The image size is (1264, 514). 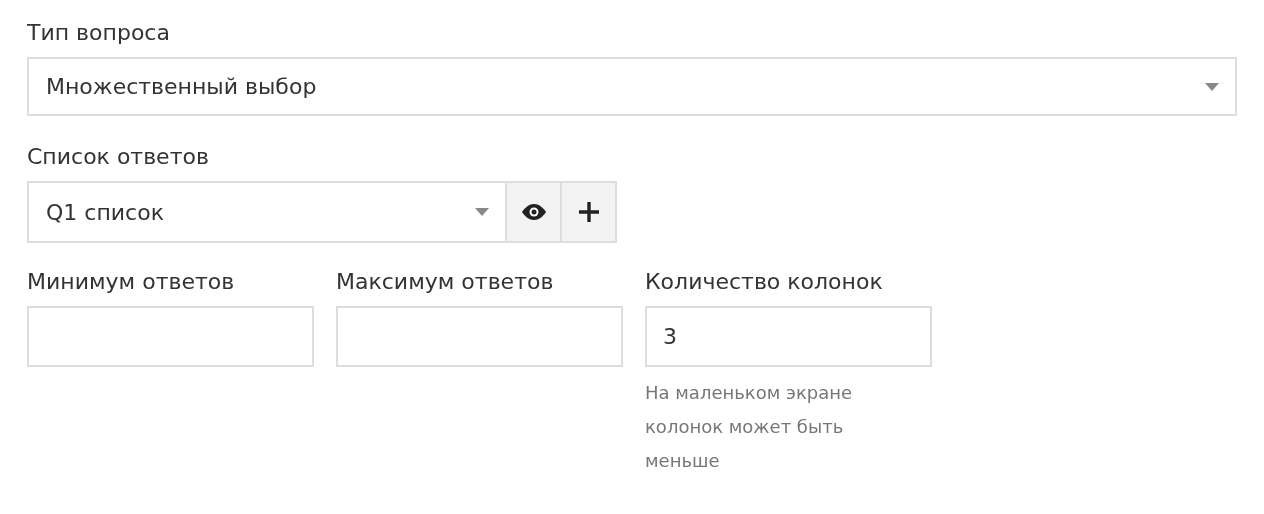 What do you see at coordinates (632, 86) in the screenshot?
I see `question-type-select: Множественный выбор` at bounding box center [632, 86].